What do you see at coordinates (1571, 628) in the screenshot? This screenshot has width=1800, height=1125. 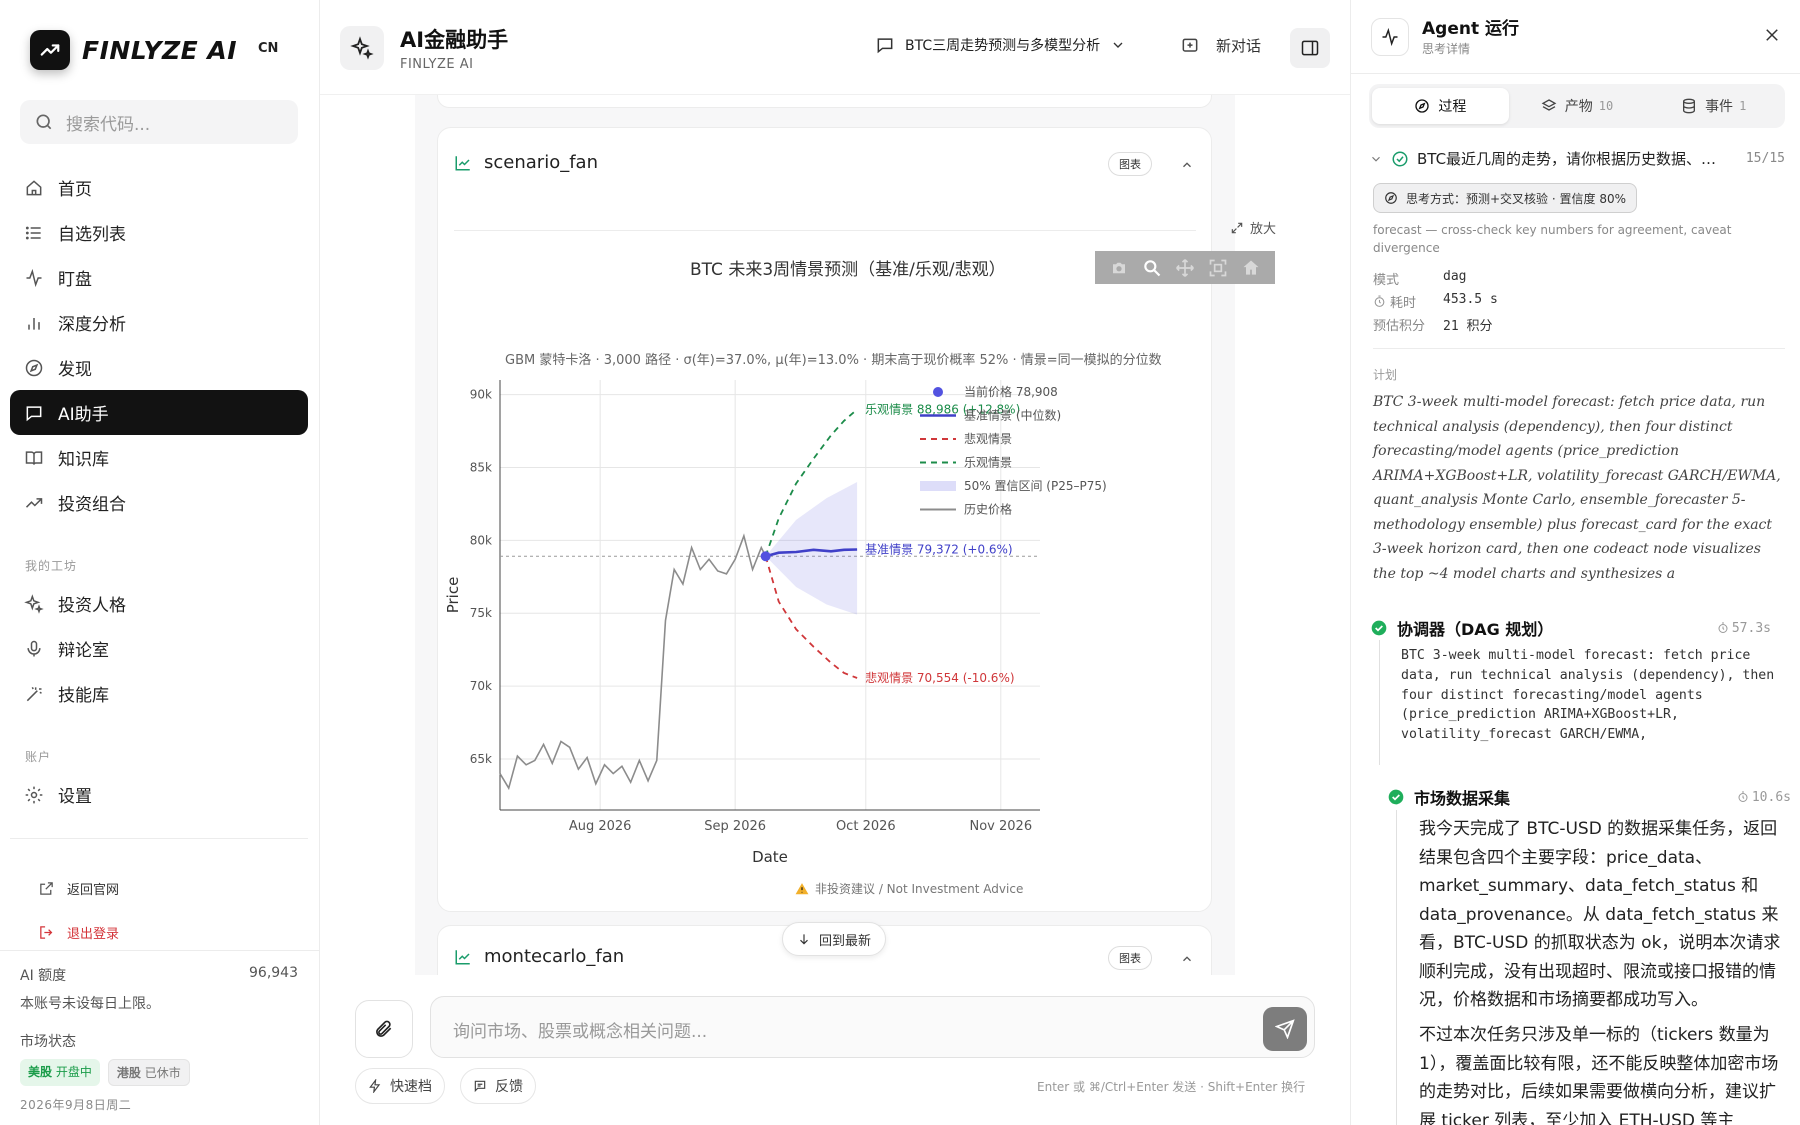 I see `node-coordinator: 协调器（DAG 规划） 57.3s` at bounding box center [1571, 628].